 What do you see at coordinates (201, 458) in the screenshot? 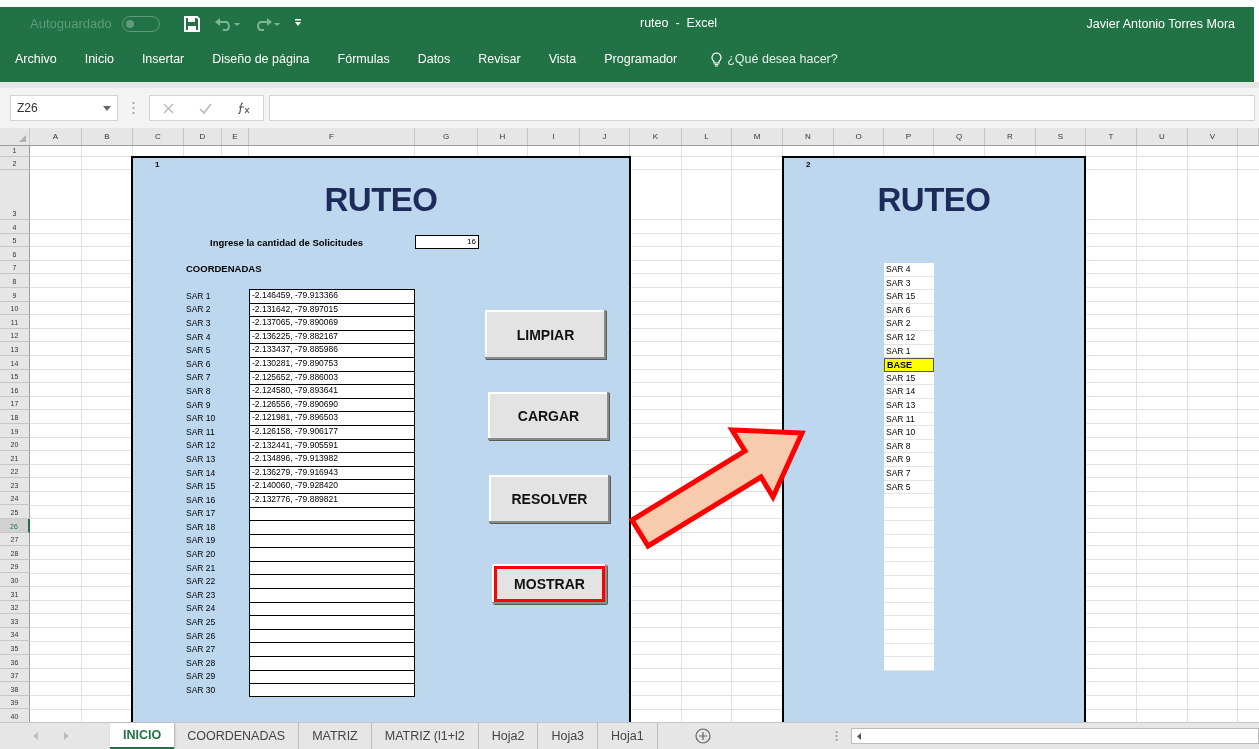
I see `request-label: SAR 13` at bounding box center [201, 458].